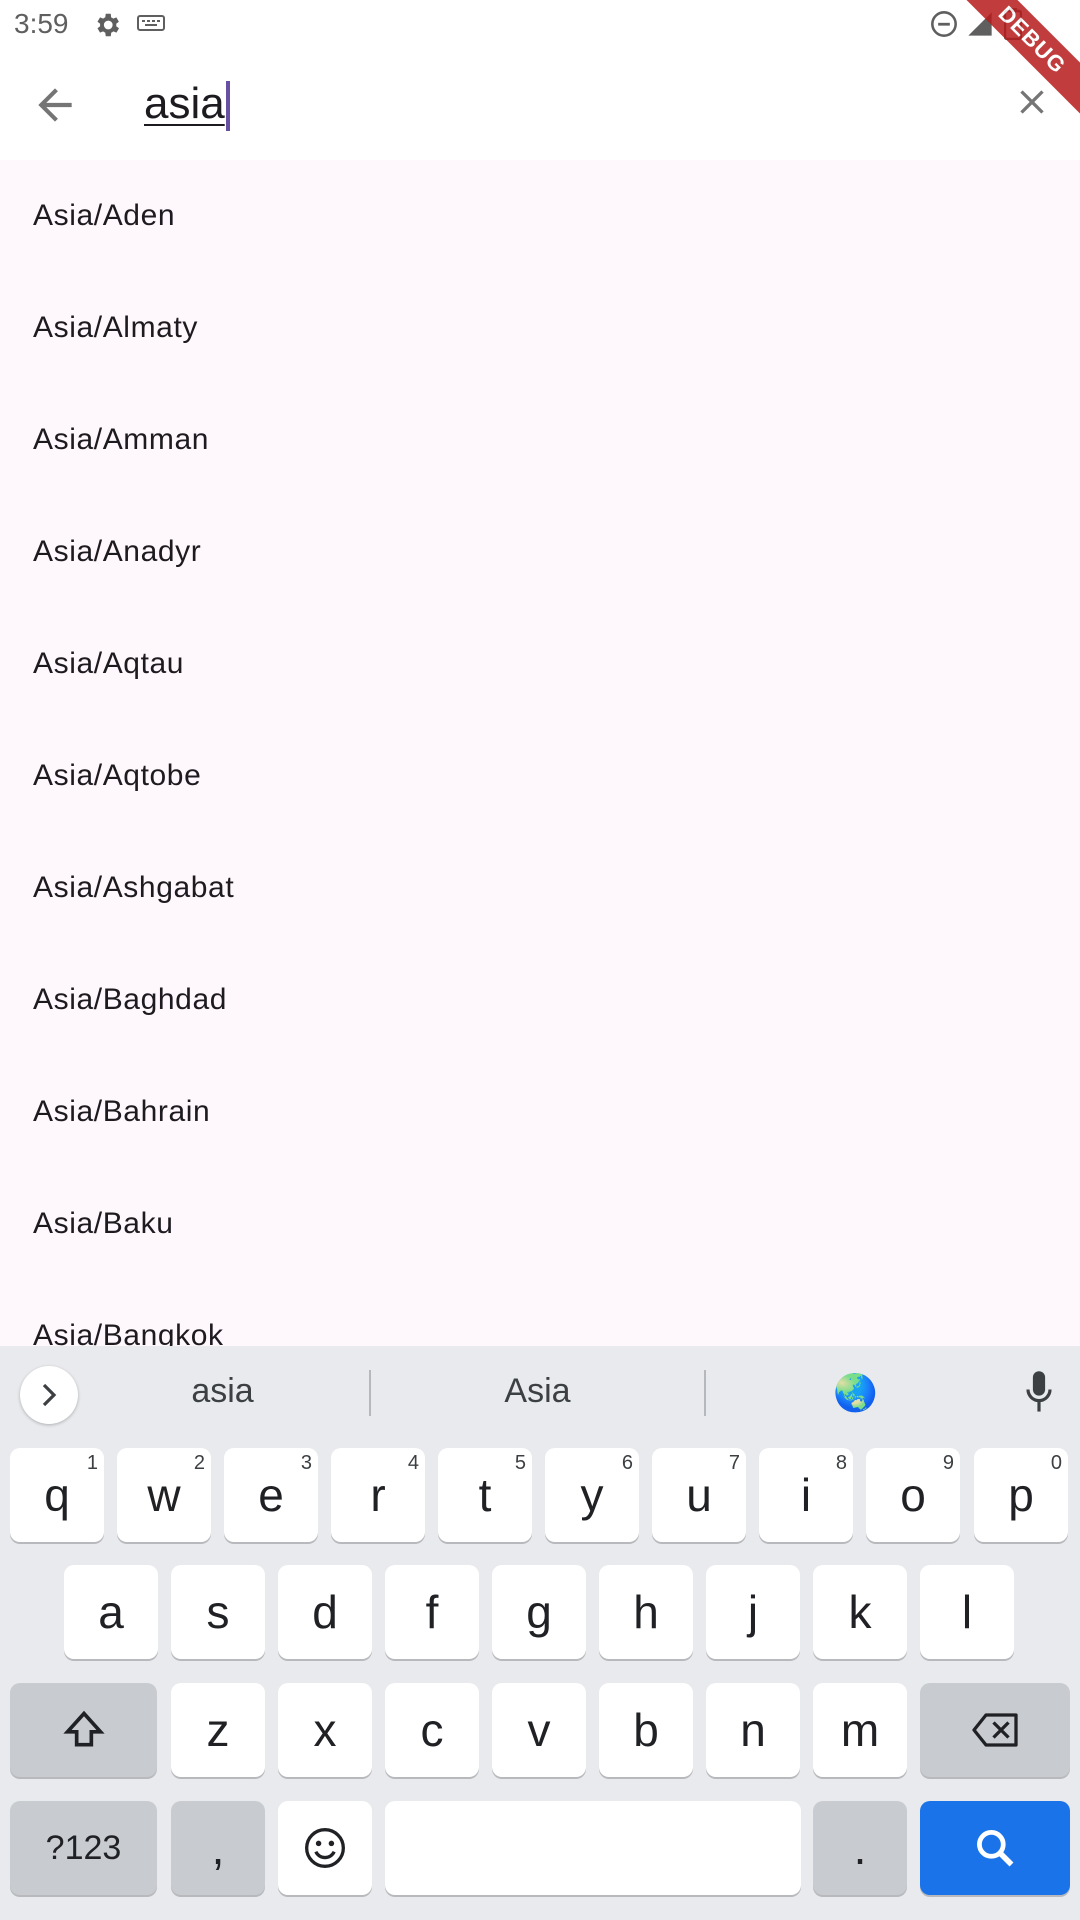 The image size is (1080, 1920). What do you see at coordinates (520, 1463) in the screenshot?
I see `key-hint: 5` at bounding box center [520, 1463].